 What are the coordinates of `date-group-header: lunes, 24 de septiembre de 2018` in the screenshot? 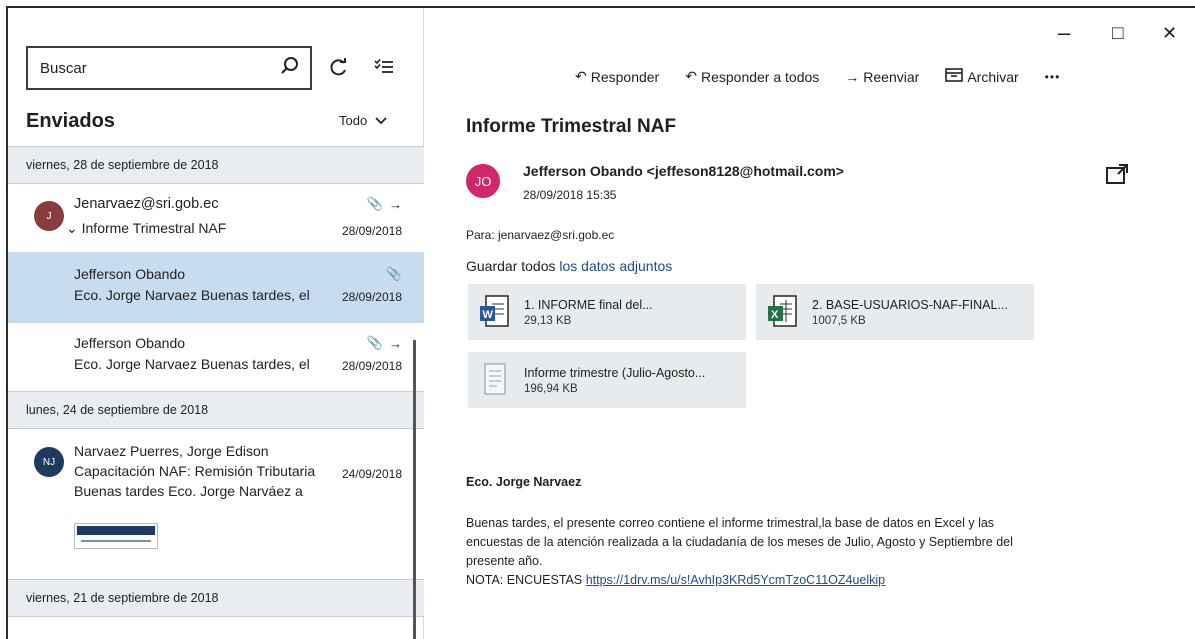 It's located at (216, 410).